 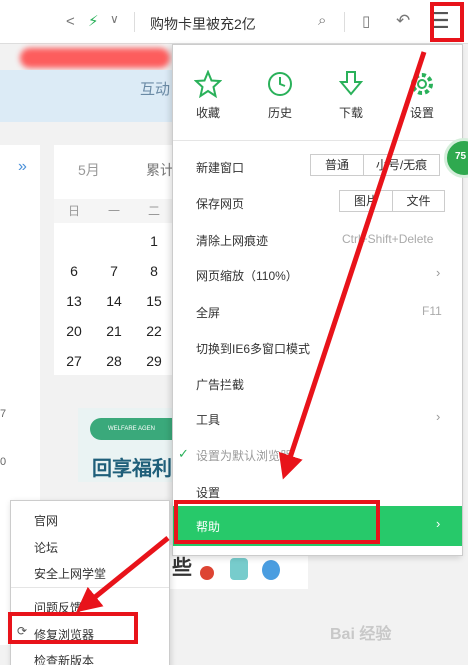 I want to click on menu-downloads: 下载, so click(x=351, y=95).